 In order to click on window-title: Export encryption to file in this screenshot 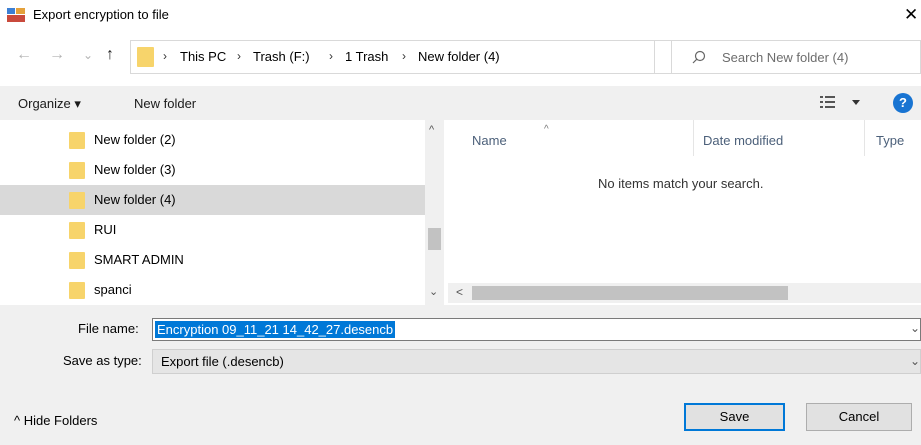, I will do `click(101, 14)`.